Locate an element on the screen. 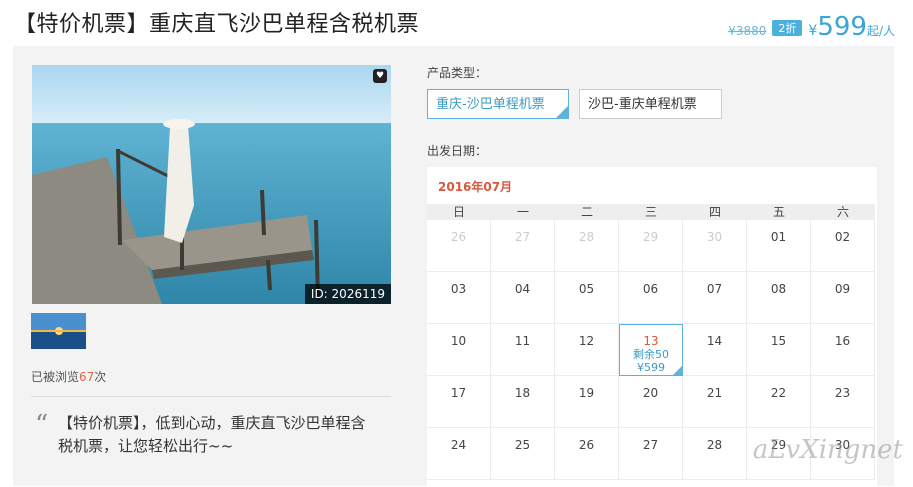 The height and width of the screenshot is (487, 913). calendar-week: 17 18 19 20 21 22 23 is located at coordinates (651, 402).